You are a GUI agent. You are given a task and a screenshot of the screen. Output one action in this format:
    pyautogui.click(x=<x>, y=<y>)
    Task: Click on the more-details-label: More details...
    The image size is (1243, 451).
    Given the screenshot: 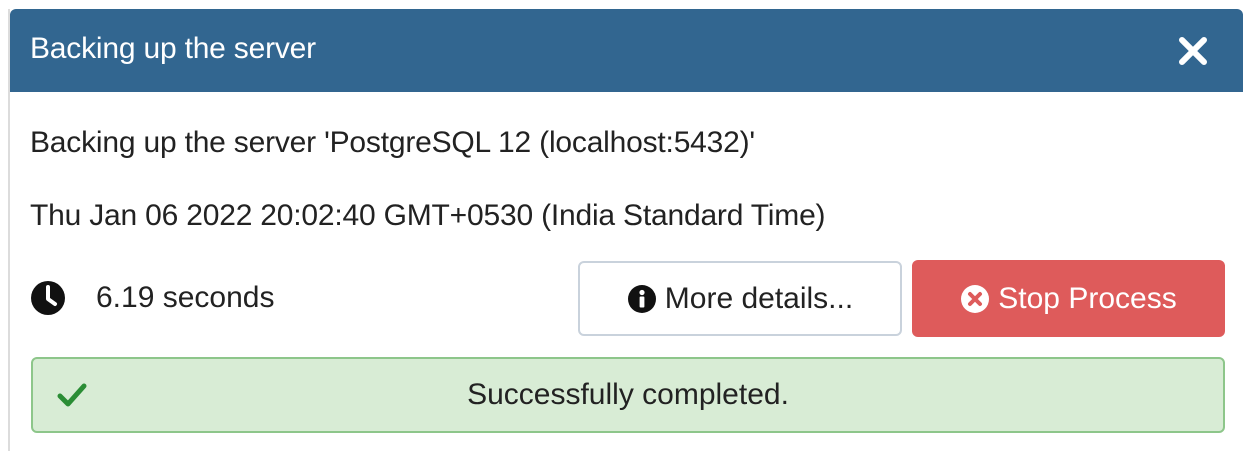 What is the action you would take?
    pyautogui.click(x=759, y=298)
    